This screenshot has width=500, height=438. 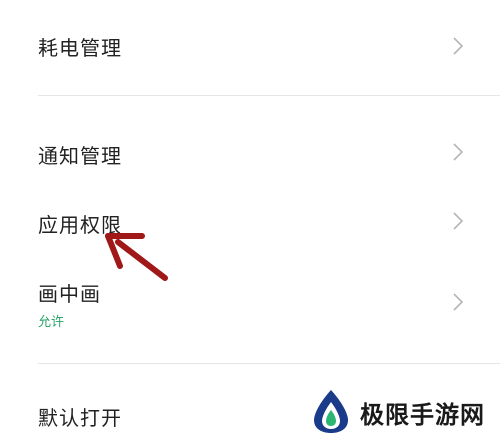 What do you see at coordinates (80, 156) in the screenshot?
I see `settings-item-label: 通知管理` at bounding box center [80, 156].